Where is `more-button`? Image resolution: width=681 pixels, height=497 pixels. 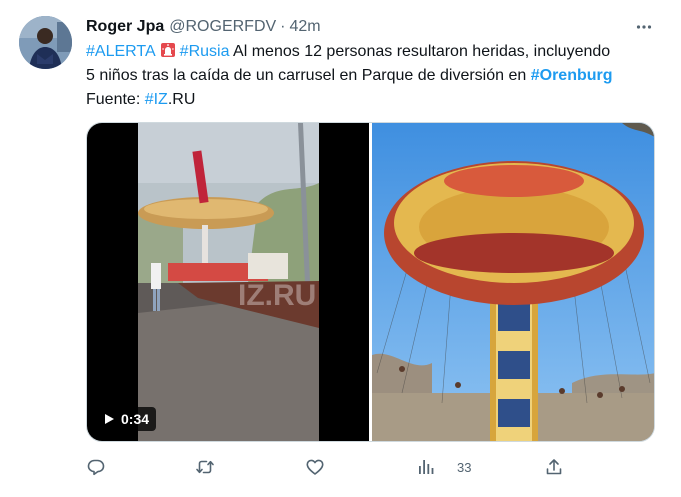 more-button is located at coordinates (644, 27).